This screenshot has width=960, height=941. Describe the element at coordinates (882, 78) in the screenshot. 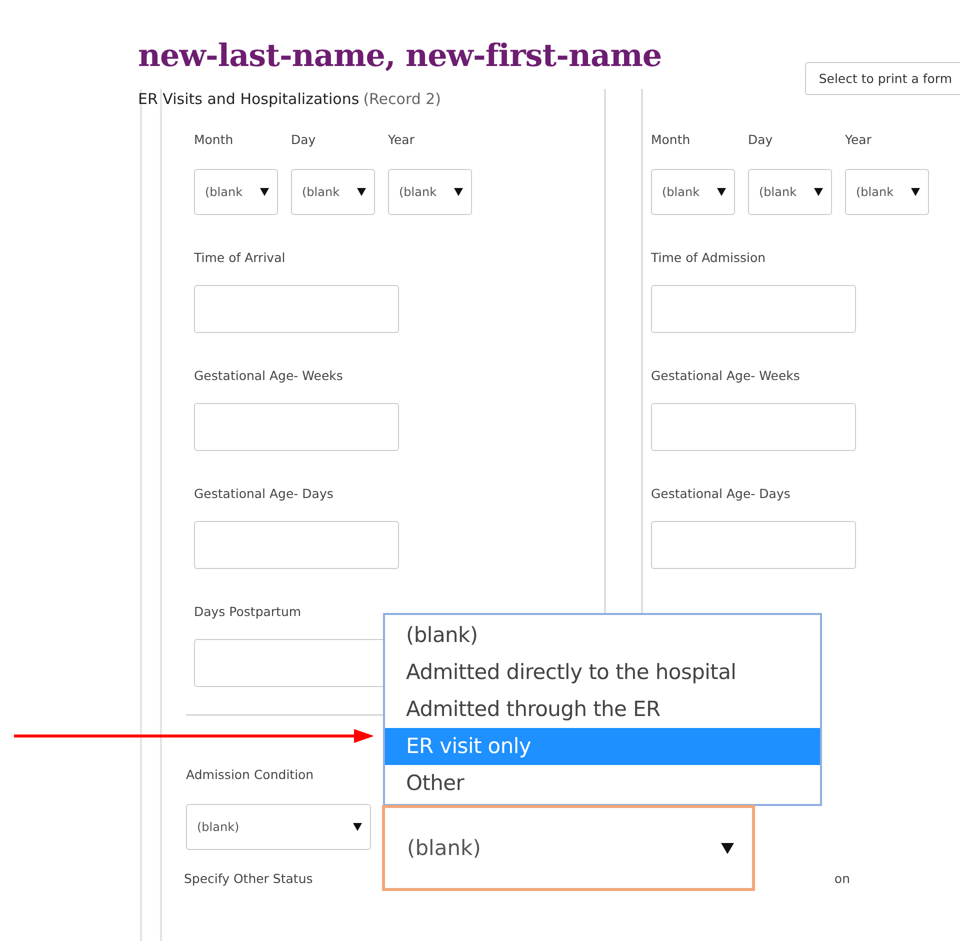

I see `print-form-select: Select to print a form` at that location.